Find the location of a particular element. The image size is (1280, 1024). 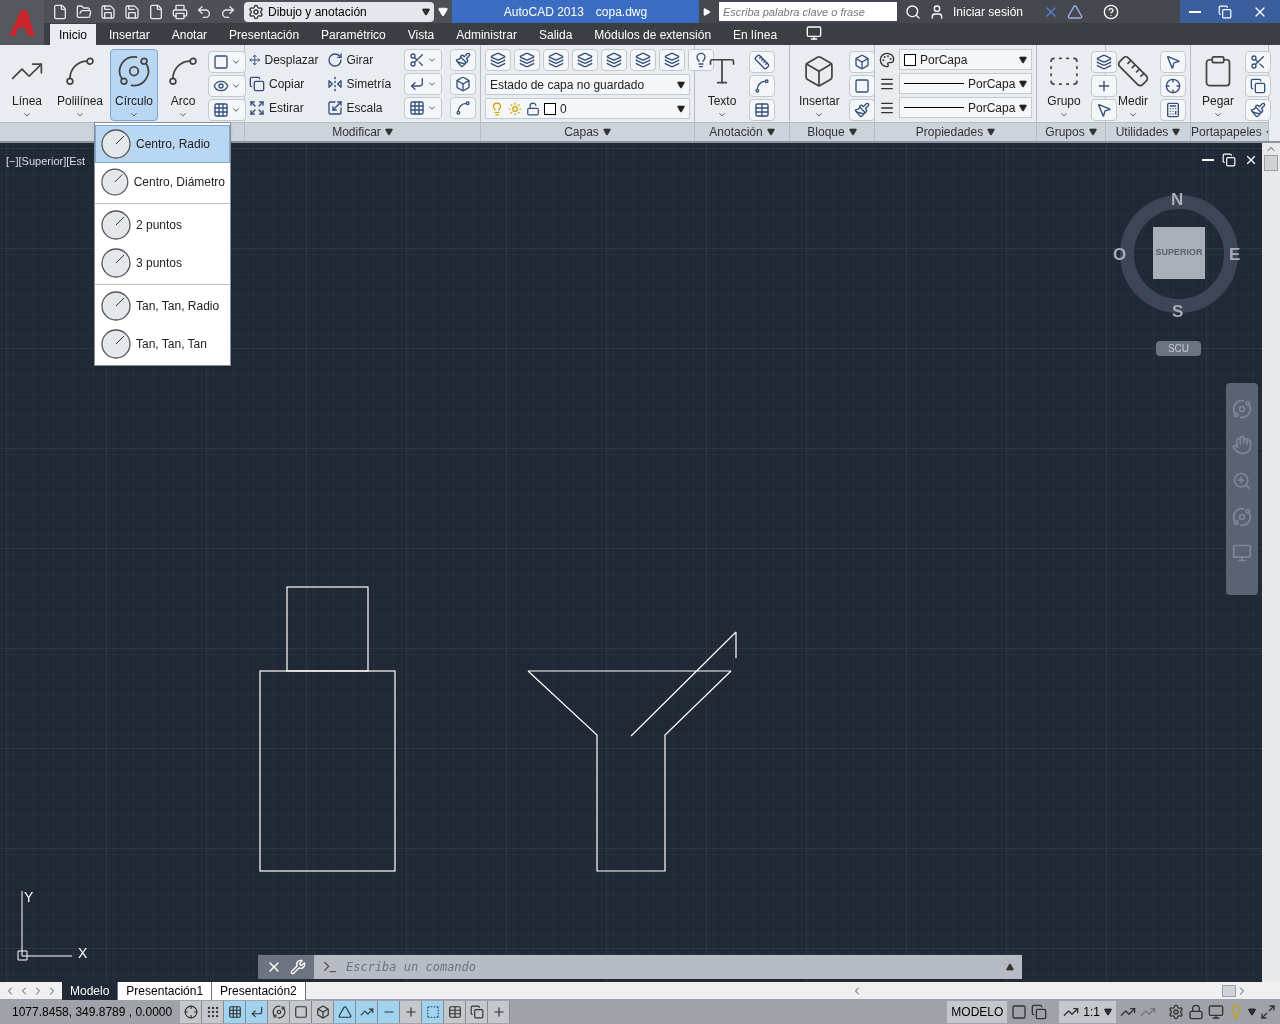

application-title: AutoCAD 2013 is located at coordinates (543, 12).